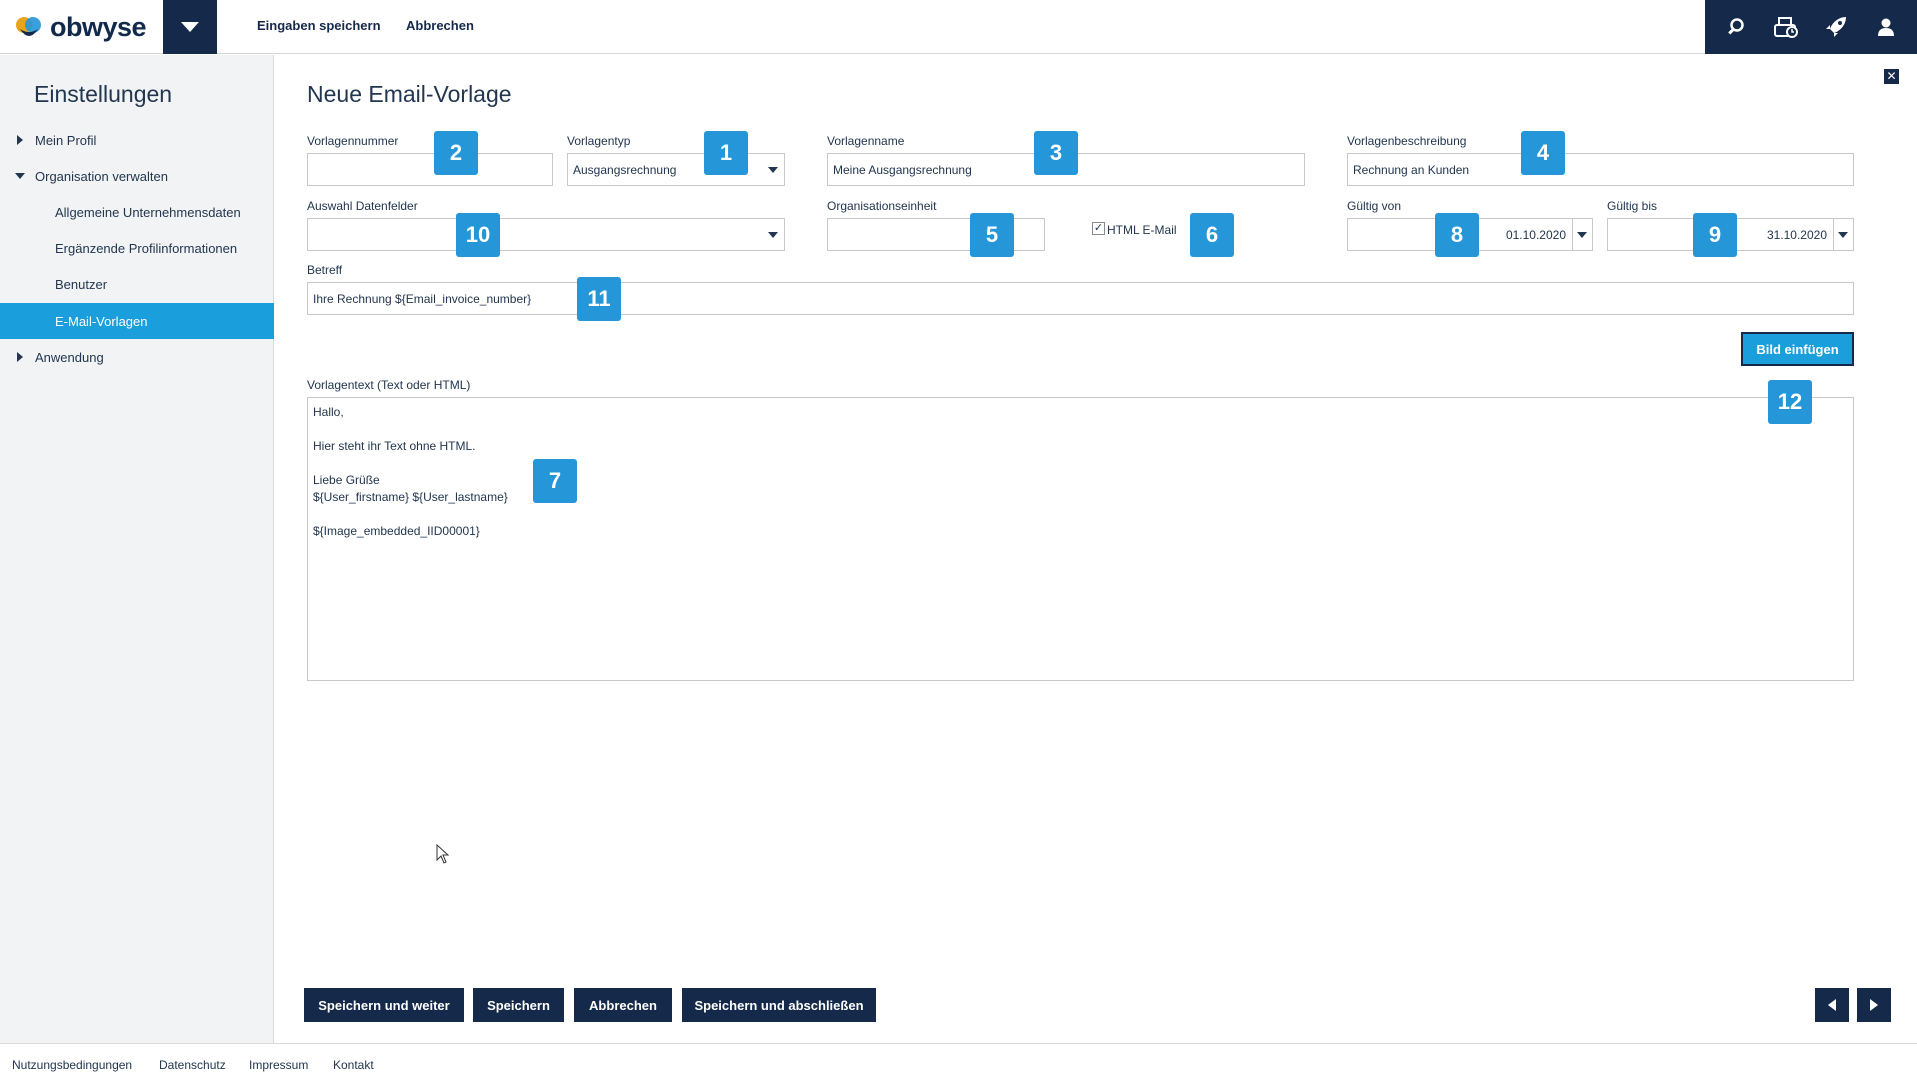  I want to click on annotation-badge: 11, so click(599, 299).